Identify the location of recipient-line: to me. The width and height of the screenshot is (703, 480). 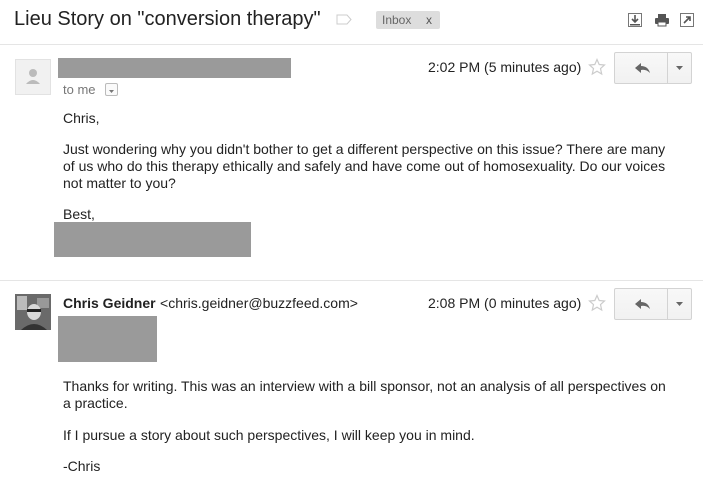
(79, 89).